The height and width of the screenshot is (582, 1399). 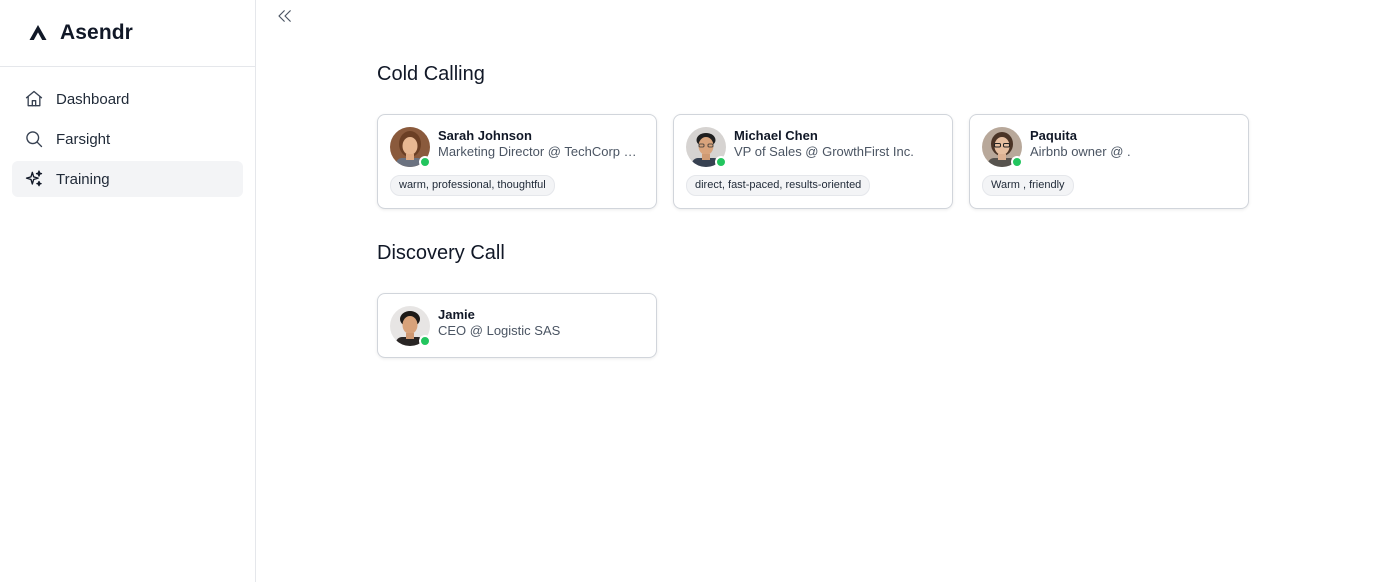 What do you see at coordinates (472, 185) in the screenshot?
I see `persona-traits-tag: warm, professional, thoughtful` at bounding box center [472, 185].